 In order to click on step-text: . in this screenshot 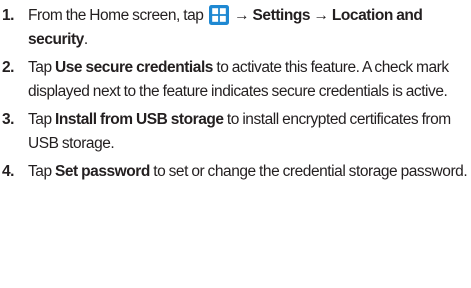, I will do `click(85, 39)`.